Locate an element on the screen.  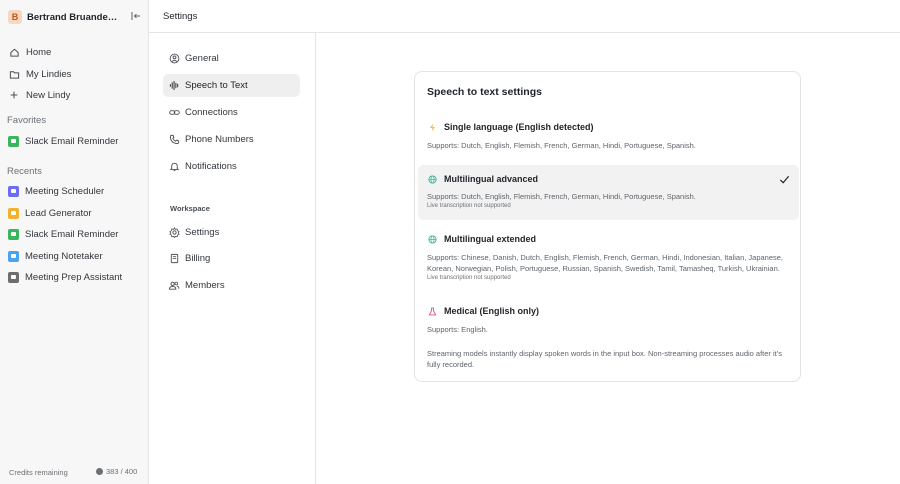
credits-counter: 383 / 400 is located at coordinates (116, 471).